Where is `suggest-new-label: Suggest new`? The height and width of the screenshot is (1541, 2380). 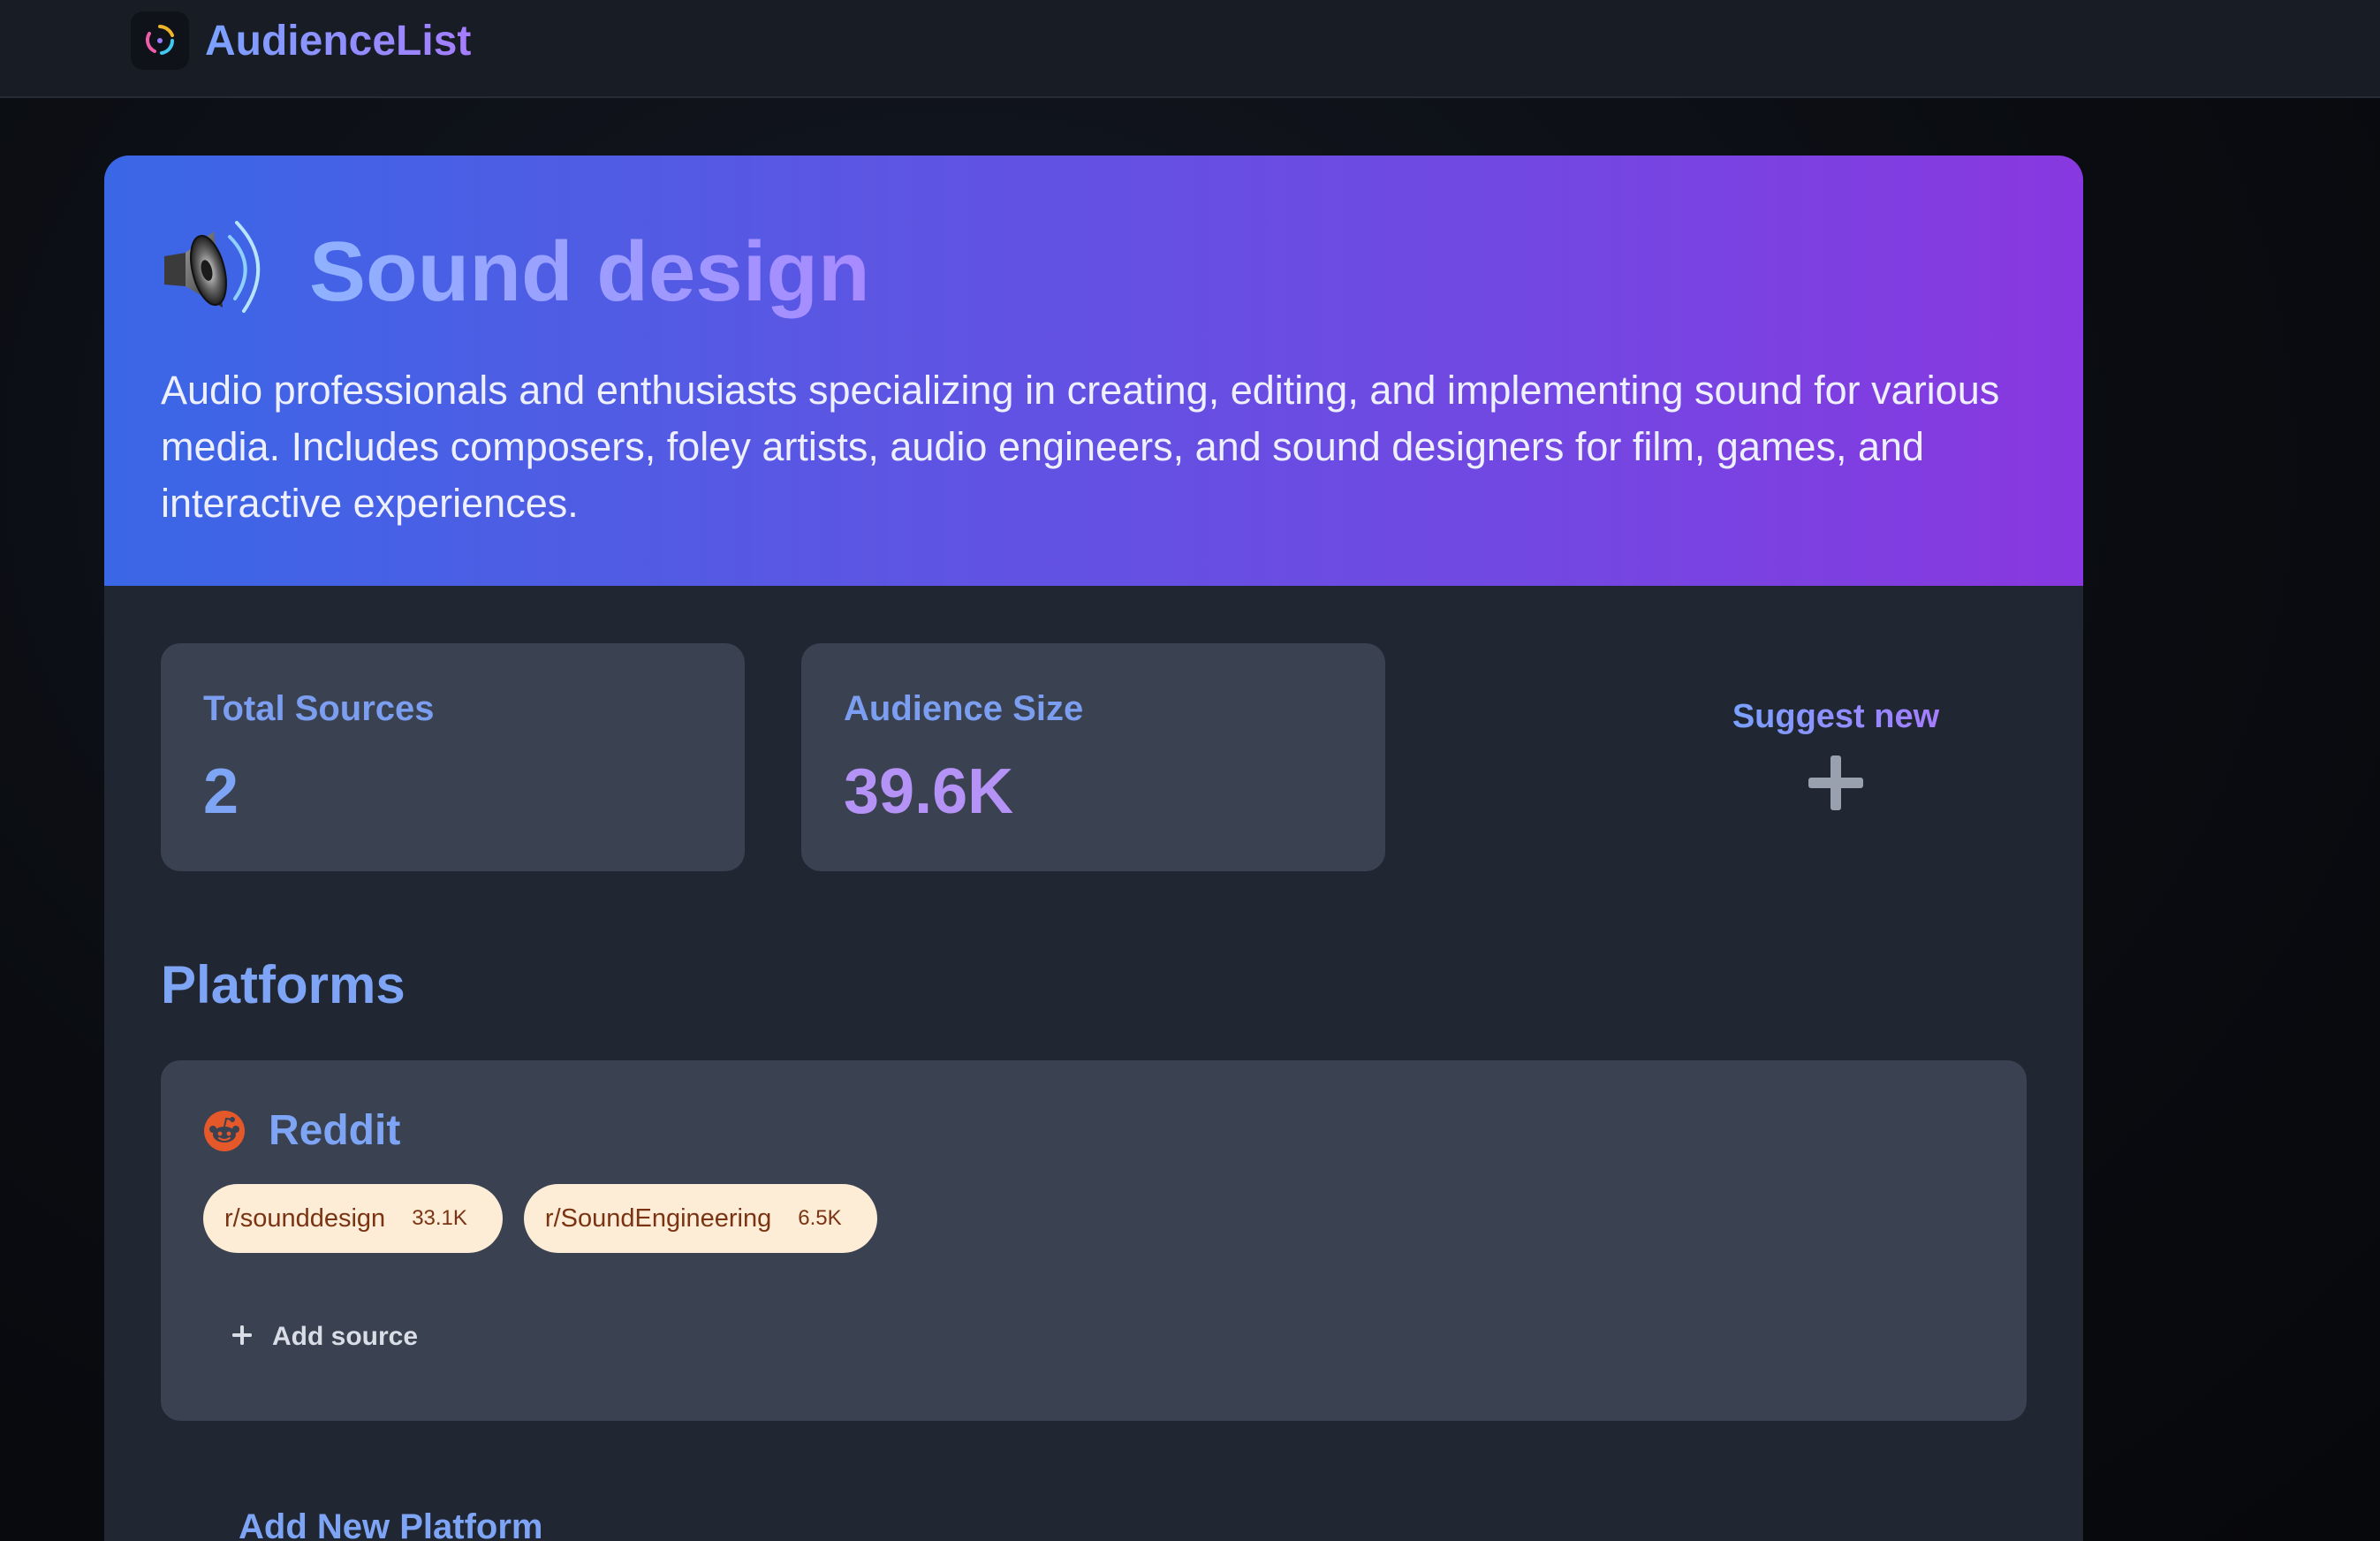 suggest-new-label: Suggest new is located at coordinates (1836, 716).